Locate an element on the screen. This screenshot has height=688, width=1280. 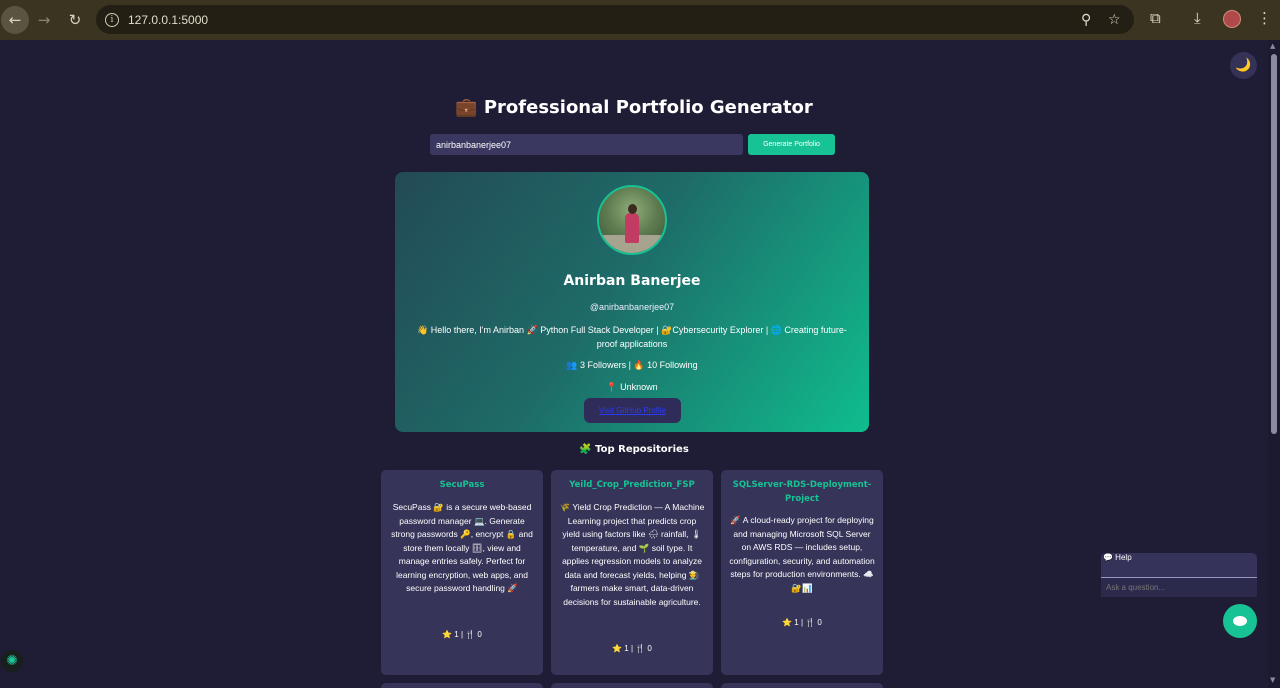
help-panel: 💬 Help is located at coordinates (1179, 575).